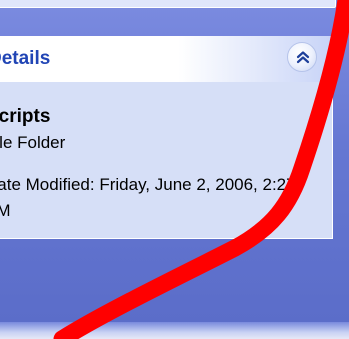 The height and width of the screenshot is (339, 349). I want to click on item-name: Scripts, so click(25, 116).